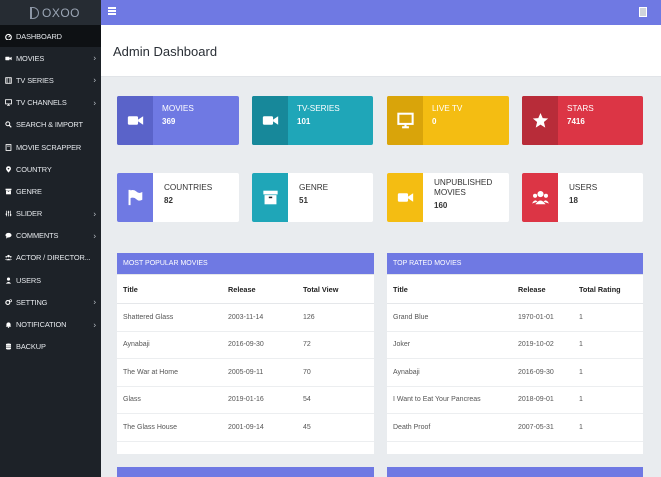 Image resolution: width=661 pixels, height=477 pixels. Describe the element at coordinates (335, 345) in the screenshot. I see `table-cell: 72` at that location.